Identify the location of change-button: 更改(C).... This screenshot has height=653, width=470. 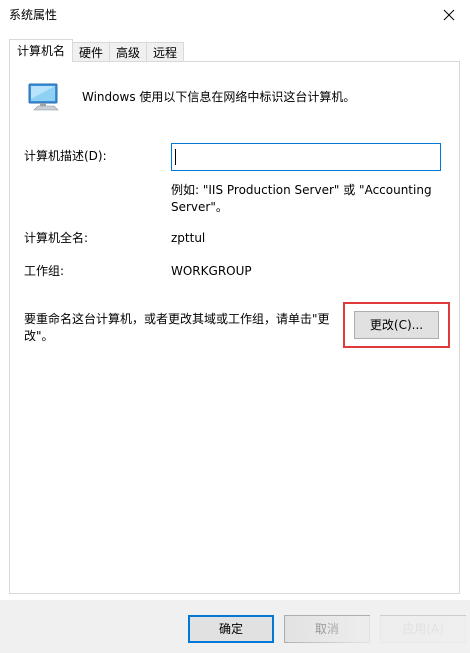
(396, 325).